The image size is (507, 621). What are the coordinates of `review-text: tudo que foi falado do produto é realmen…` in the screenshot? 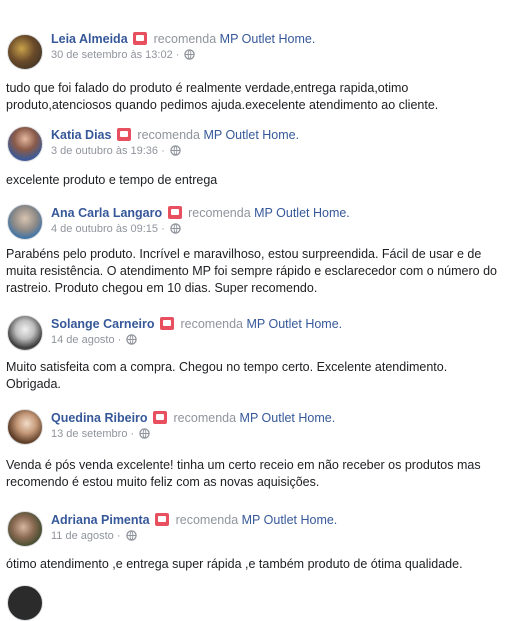 It's located at (222, 96).